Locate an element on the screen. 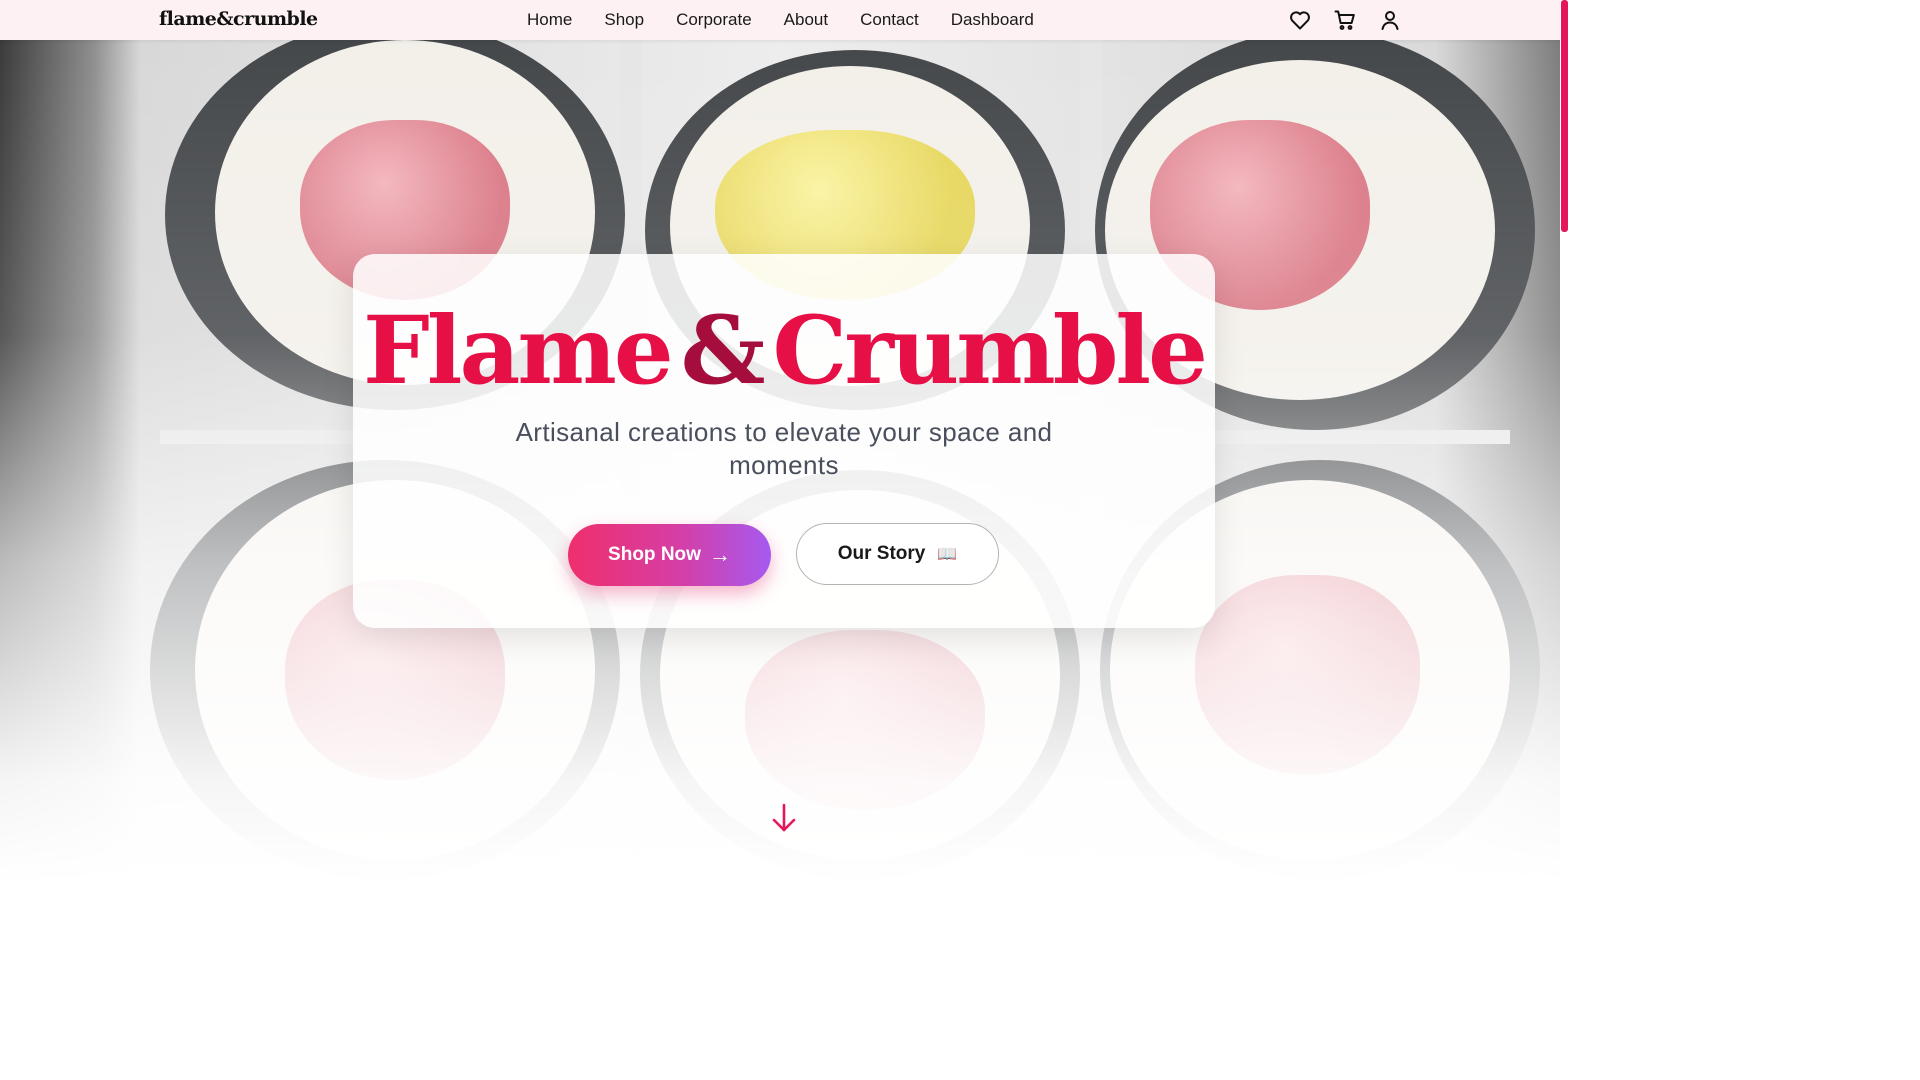 This screenshot has width=1920, height=1080. shop-now-button: Shop Now → is located at coordinates (669, 555).